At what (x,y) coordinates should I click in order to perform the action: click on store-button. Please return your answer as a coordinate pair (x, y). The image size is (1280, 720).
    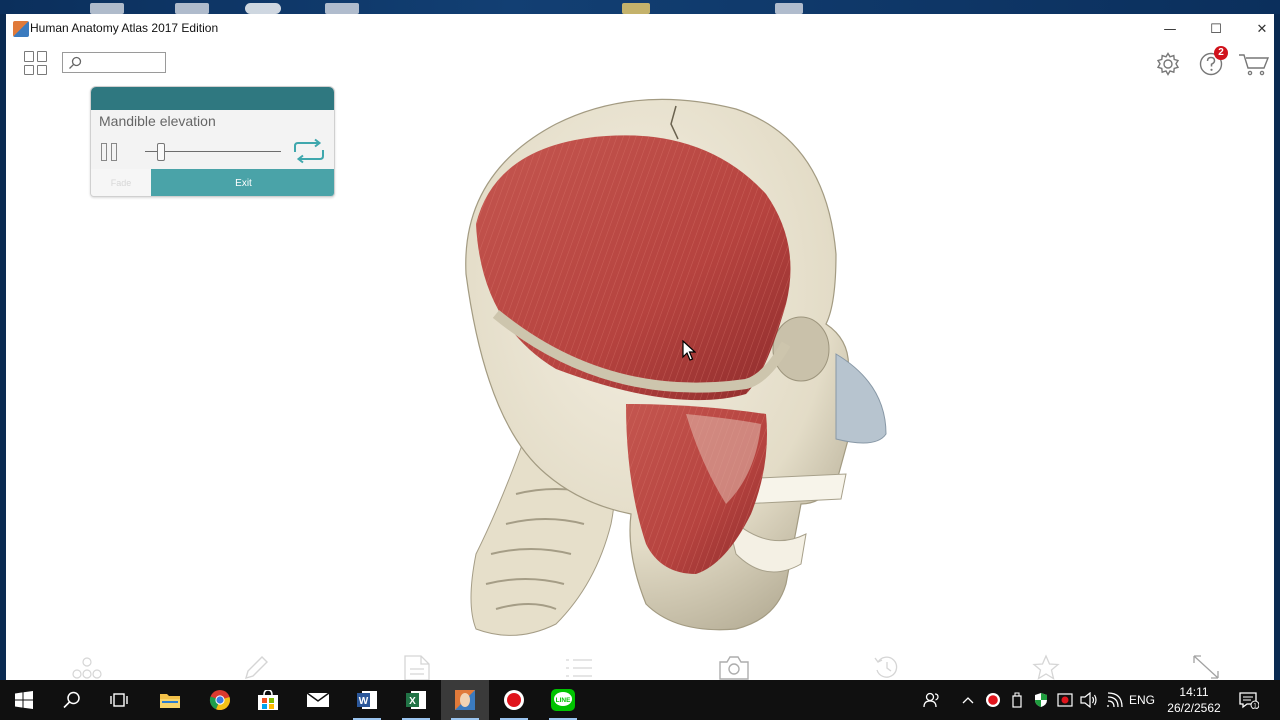
    Looking at the image, I should click on (268, 700).